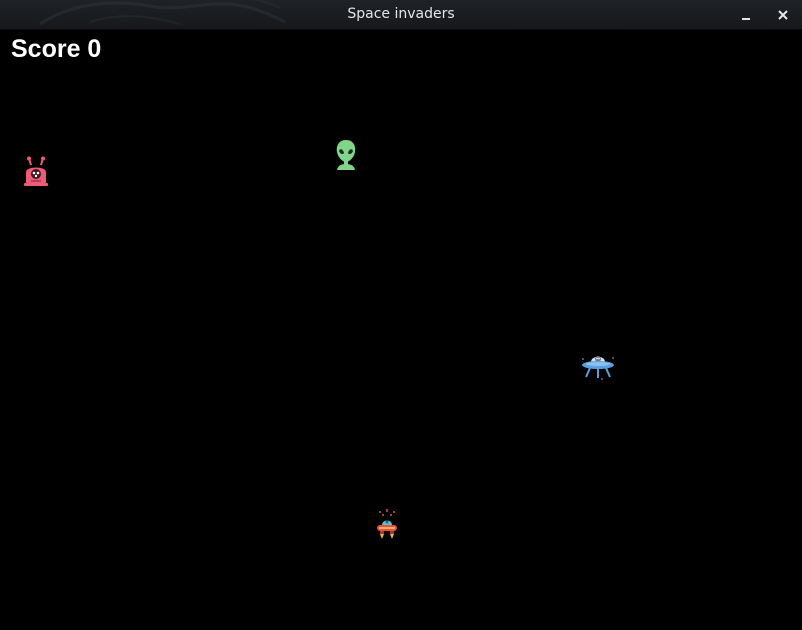 This screenshot has height=630, width=802. I want to click on player-spaceship-icon, so click(387, 524).